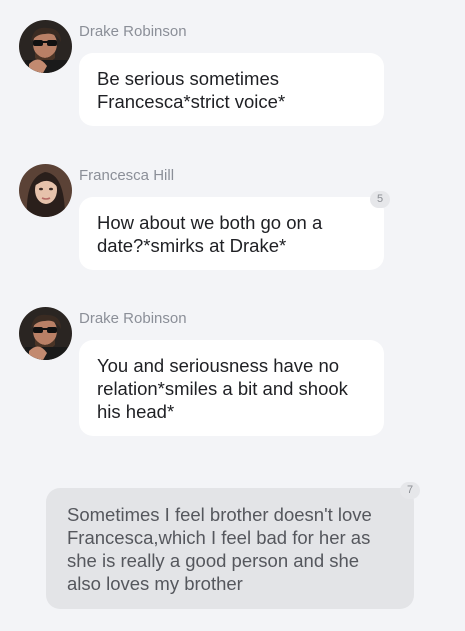 This screenshot has width=465, height=631. What do you see at coordinates (410, 490) in the screenshot?
I see `comment-count-badge: 7` at bounding box center [410, 490].